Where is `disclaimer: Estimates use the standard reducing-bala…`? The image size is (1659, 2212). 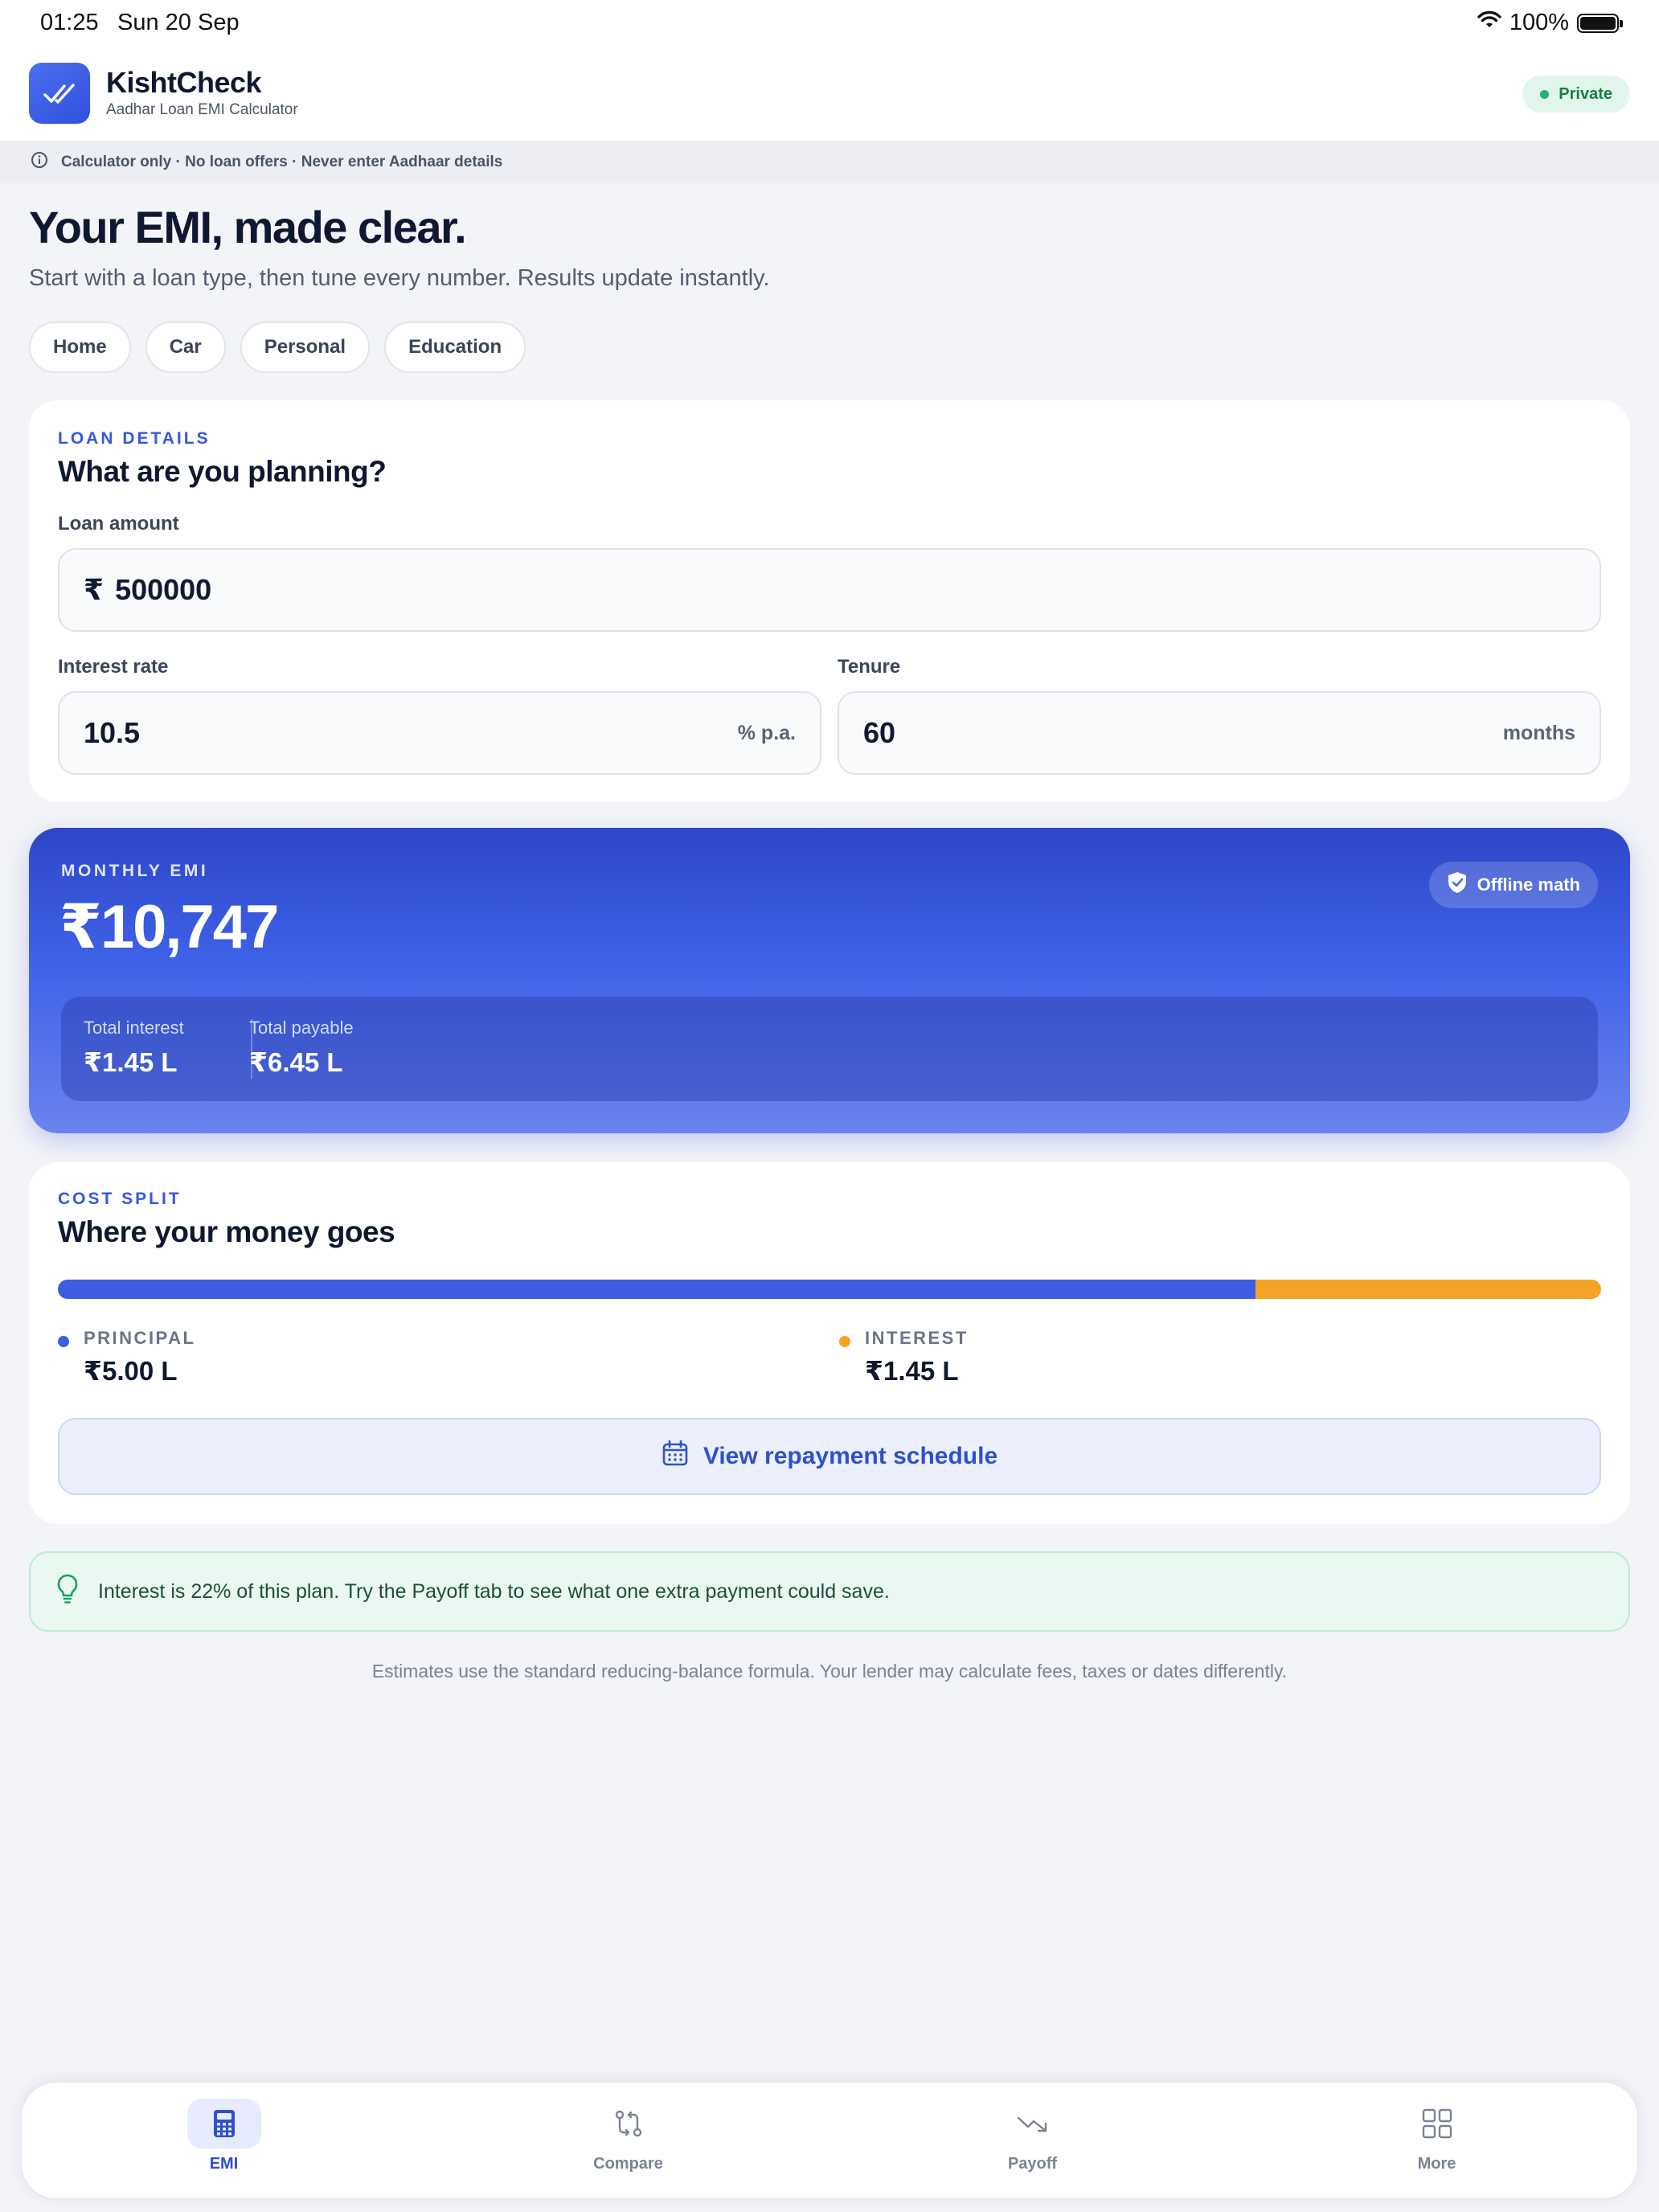 disclaimer: Estimates use the standard reducing-bala… is located at coordinates (829, 1671).